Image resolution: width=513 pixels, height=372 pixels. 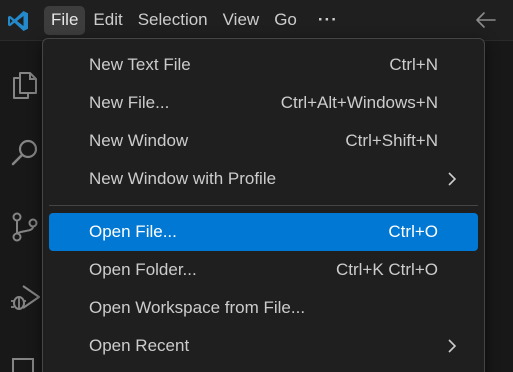 What do you see at coordinates (18, 21) in the screenshot?
I see `vscode-logo-icon` at bounding box center [18, 21].